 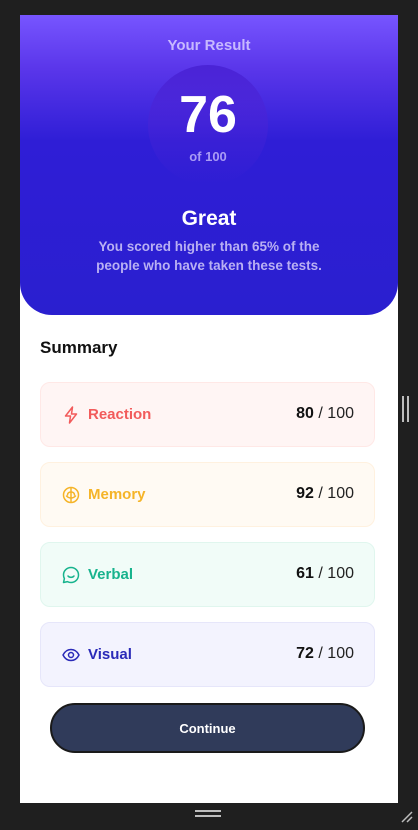 What do you see at coordinates (71, 655) in the screenshot?
I see `eye-icon` at bounding box center [71, 655].